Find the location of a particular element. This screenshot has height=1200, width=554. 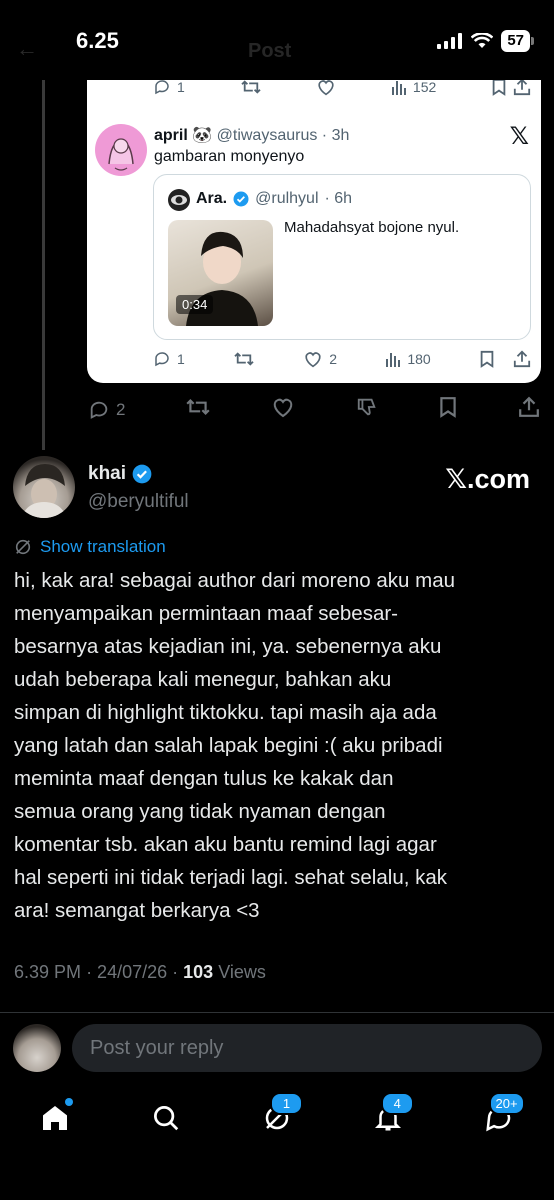

april-tweet-text: gambaran monyenyo is located at coordinates (229, 156).